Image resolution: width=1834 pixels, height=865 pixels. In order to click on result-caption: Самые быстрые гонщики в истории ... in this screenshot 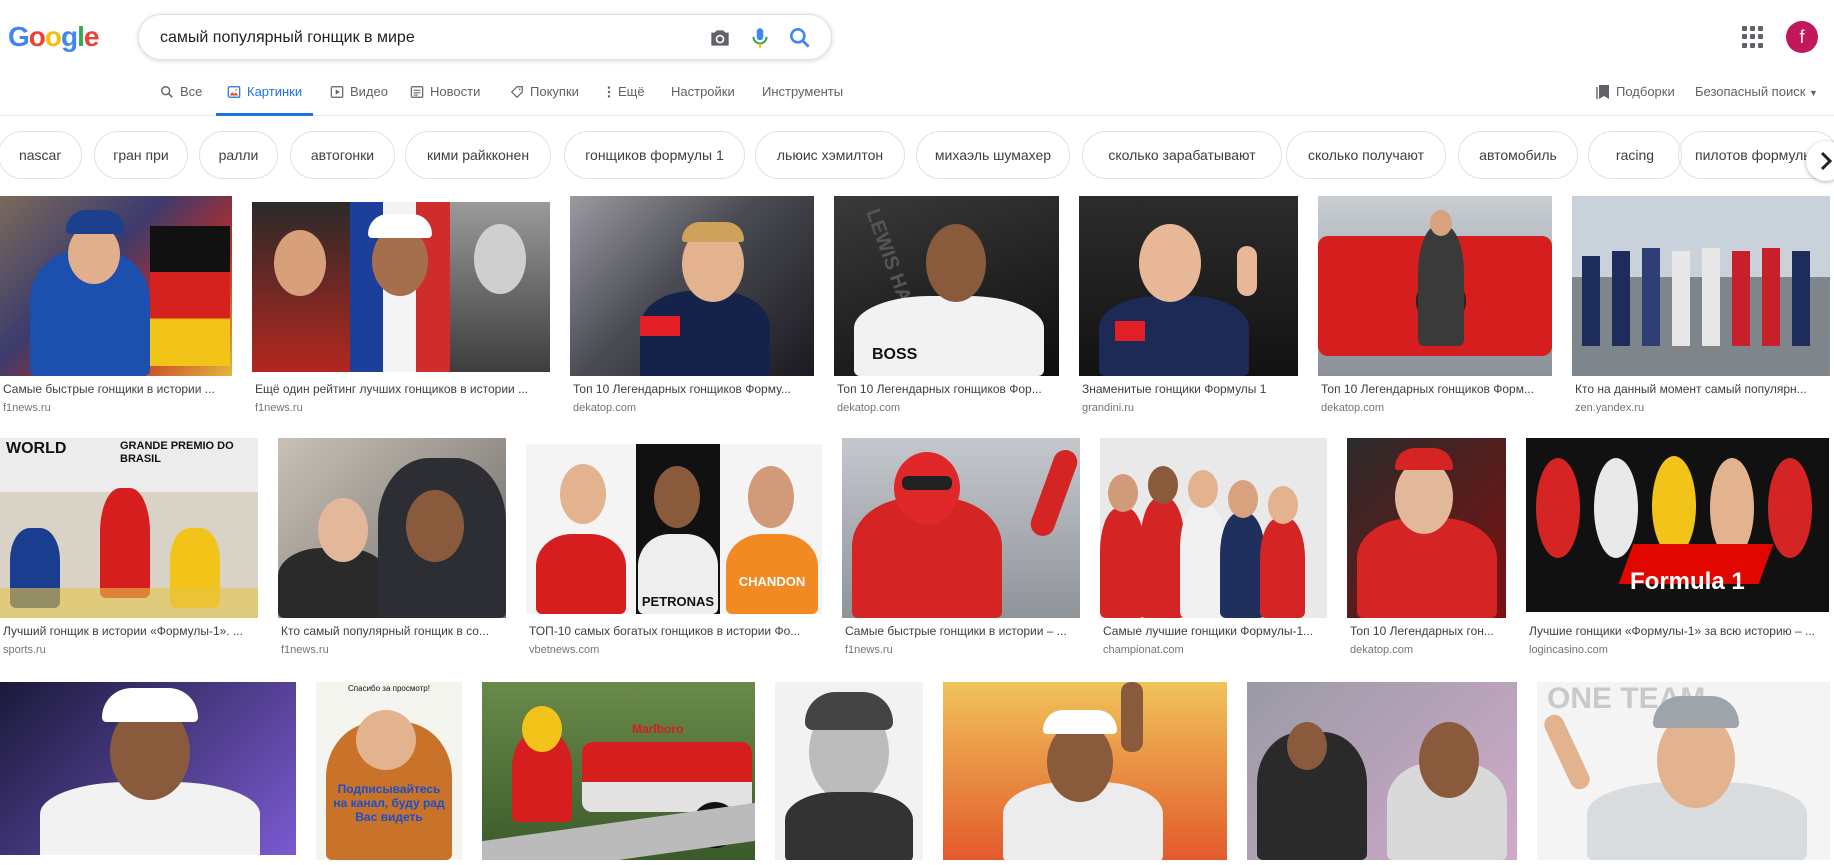, I will do `click(117, 389)`.